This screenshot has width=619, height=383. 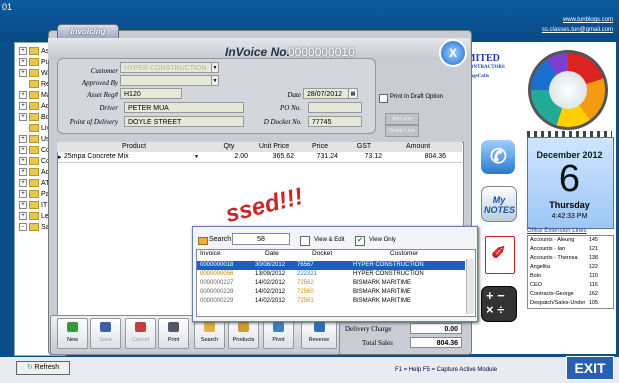 I want to click on tree-item: + Ad, so click(x=34, y=107).